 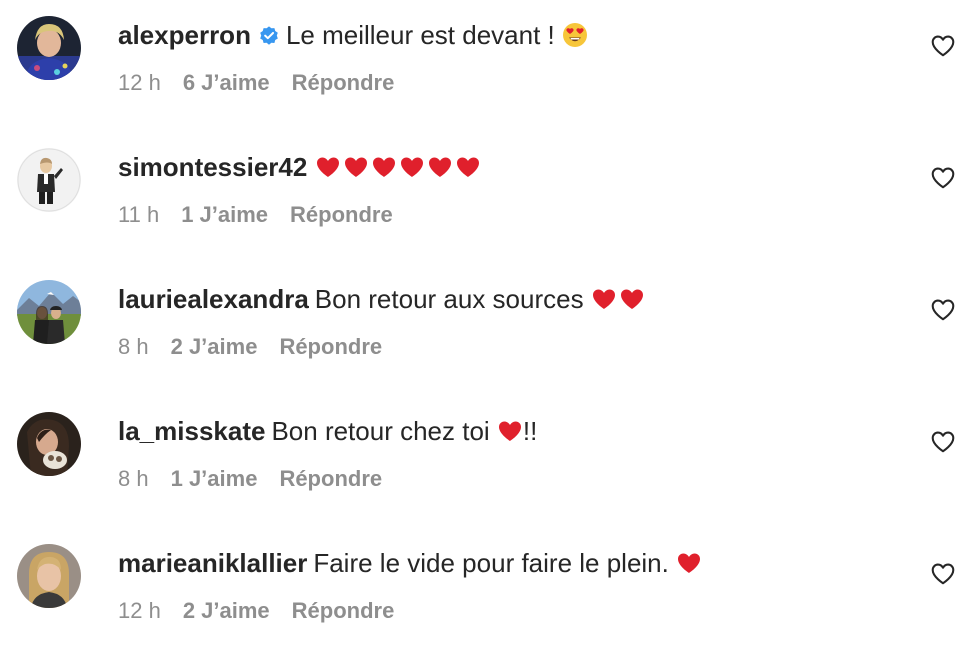 What do you see at coordinates (212, 167) in the screenshot?
I see `comment-username: simontessier42` at bounding box center [212, 167].